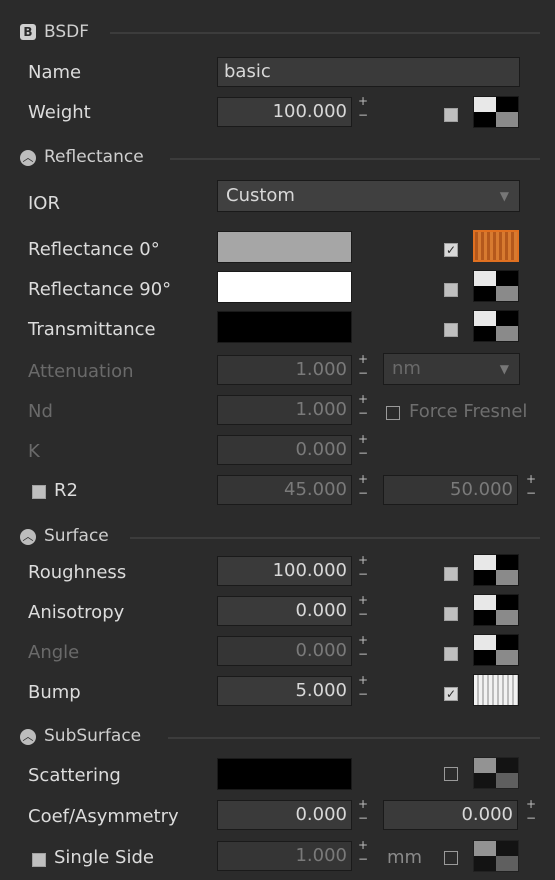 This screenshot has width=555, height=880. Describe the element at coordinates (94, 249) in the screenshot. I see `reflectance0-label: Reflectance 0°` at that location.